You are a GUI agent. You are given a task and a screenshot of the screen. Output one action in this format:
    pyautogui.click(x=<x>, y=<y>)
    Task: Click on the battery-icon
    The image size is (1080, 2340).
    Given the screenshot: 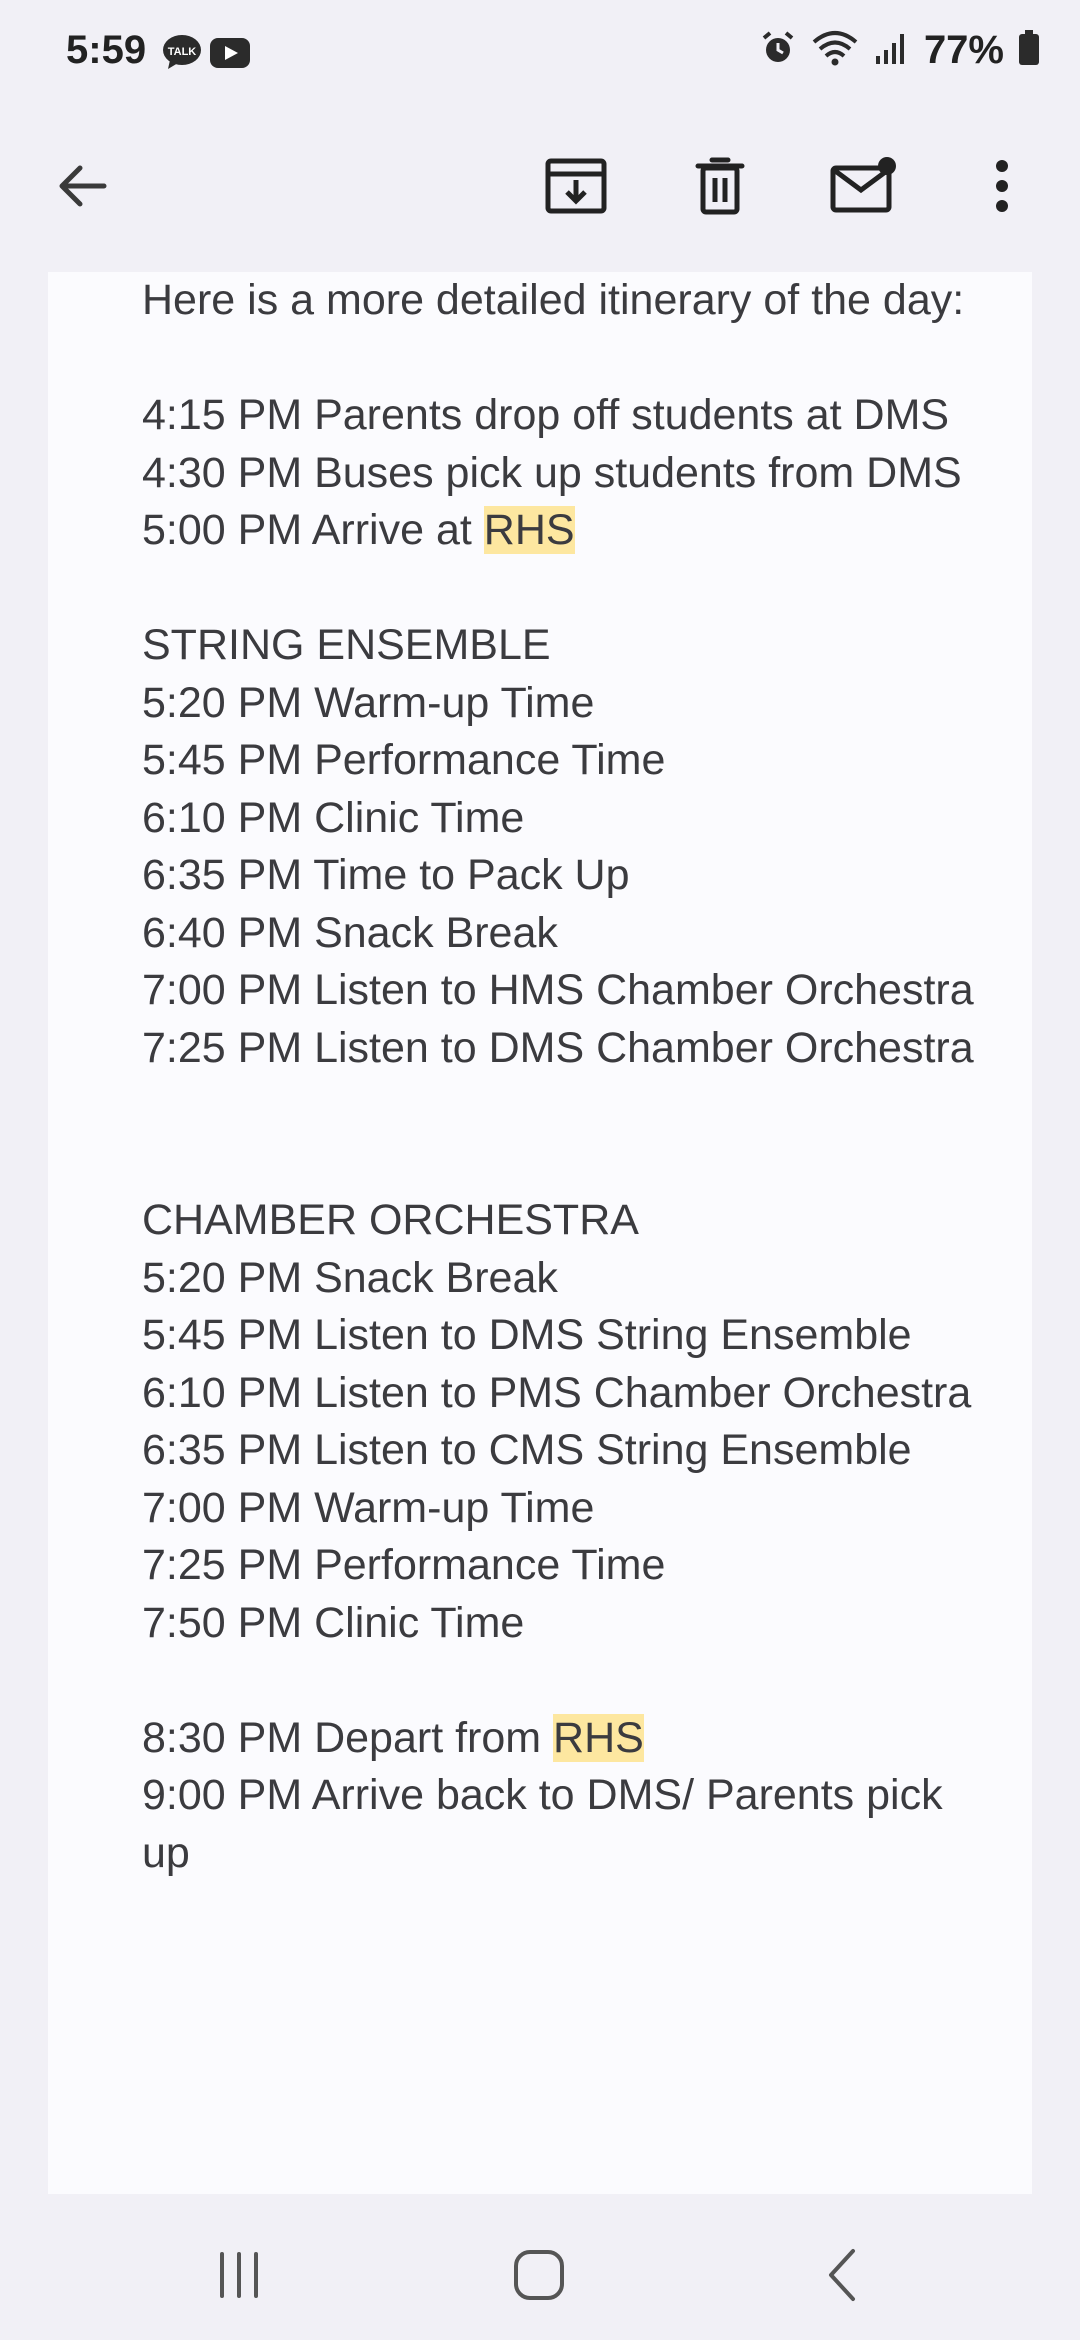 What is the action you would take?
    pyautogui.click(x=1029, y=50)
    